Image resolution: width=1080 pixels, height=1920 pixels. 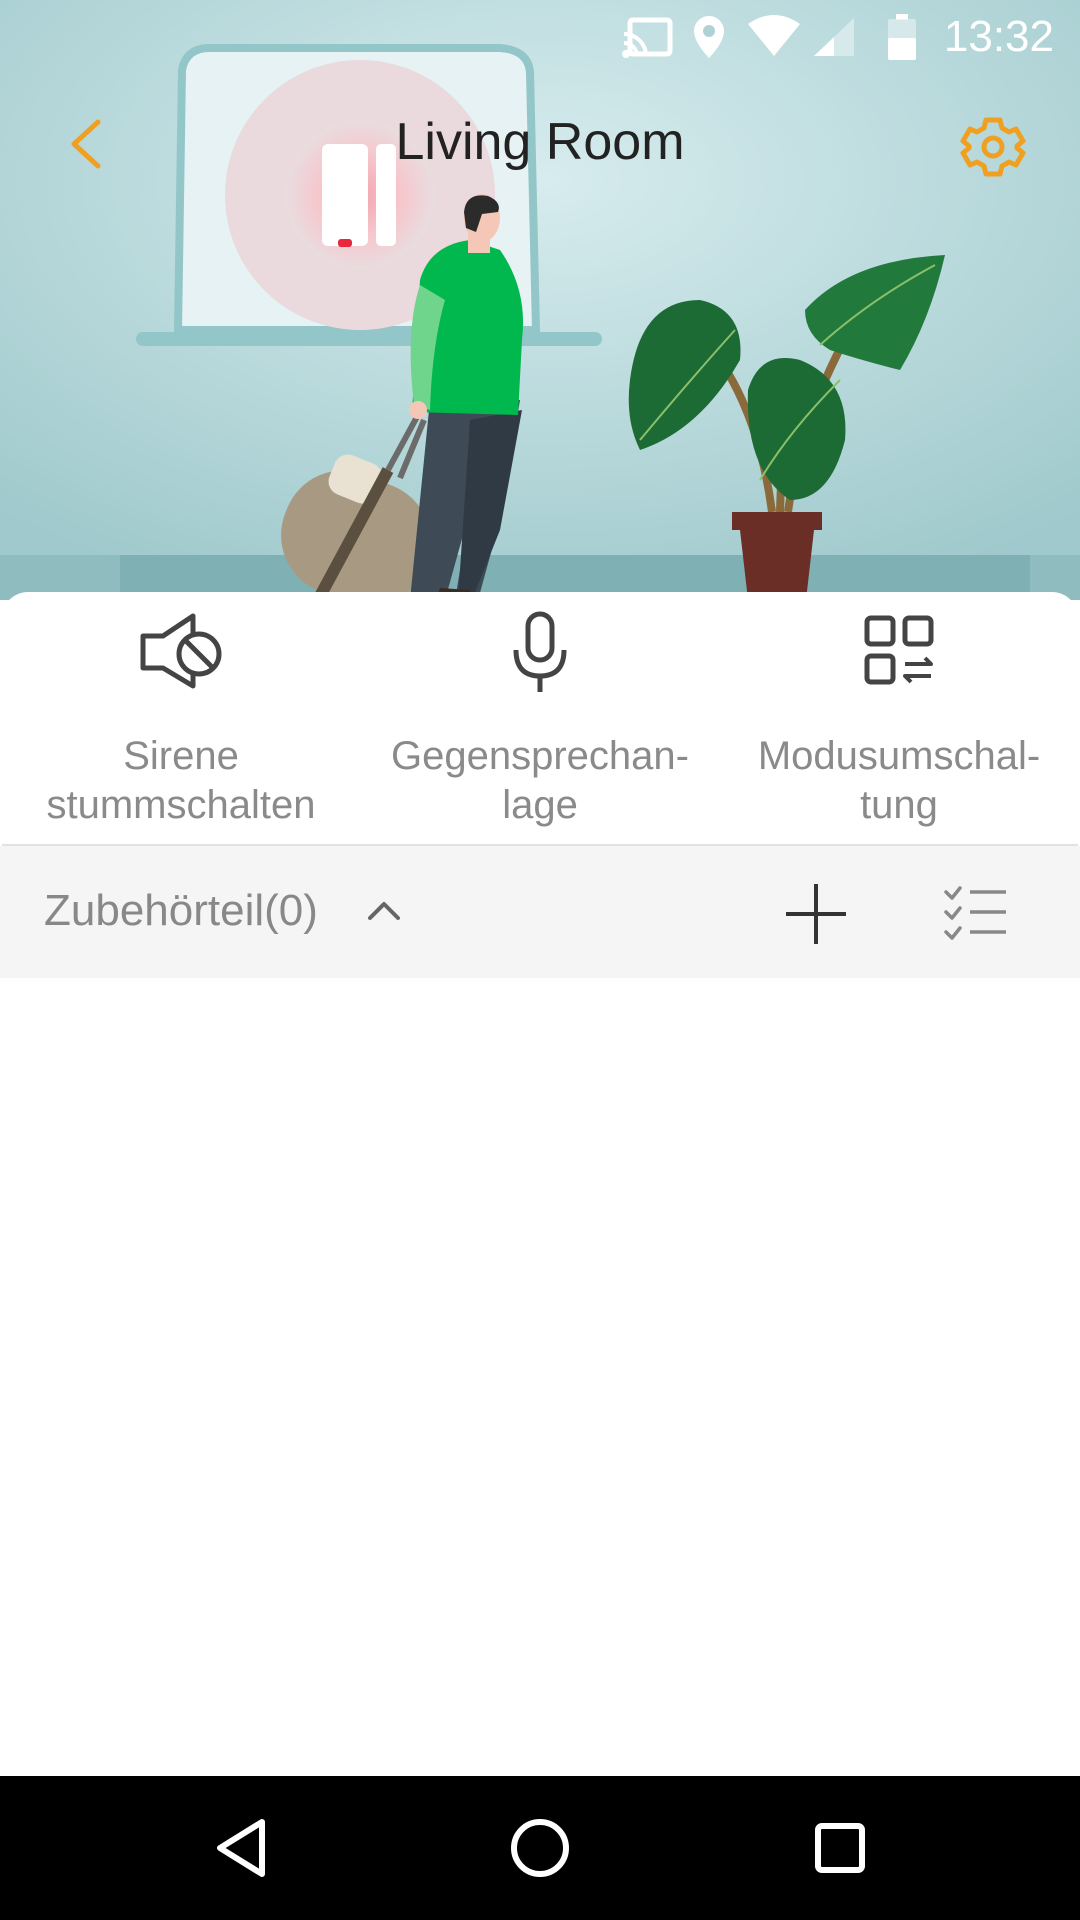 I want to click on recents-square-icon, so click(x=840, y=1848).